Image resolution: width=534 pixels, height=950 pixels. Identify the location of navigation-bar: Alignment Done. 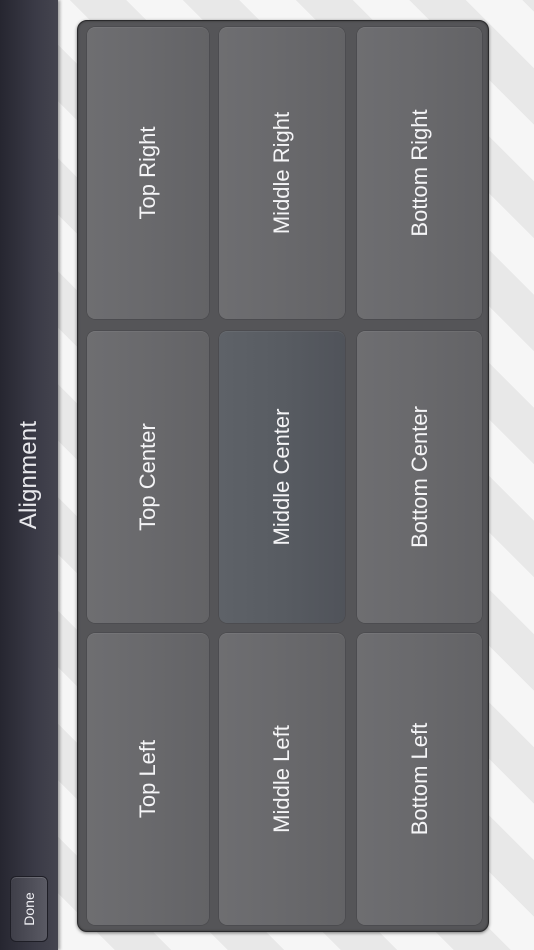
(29, 475).